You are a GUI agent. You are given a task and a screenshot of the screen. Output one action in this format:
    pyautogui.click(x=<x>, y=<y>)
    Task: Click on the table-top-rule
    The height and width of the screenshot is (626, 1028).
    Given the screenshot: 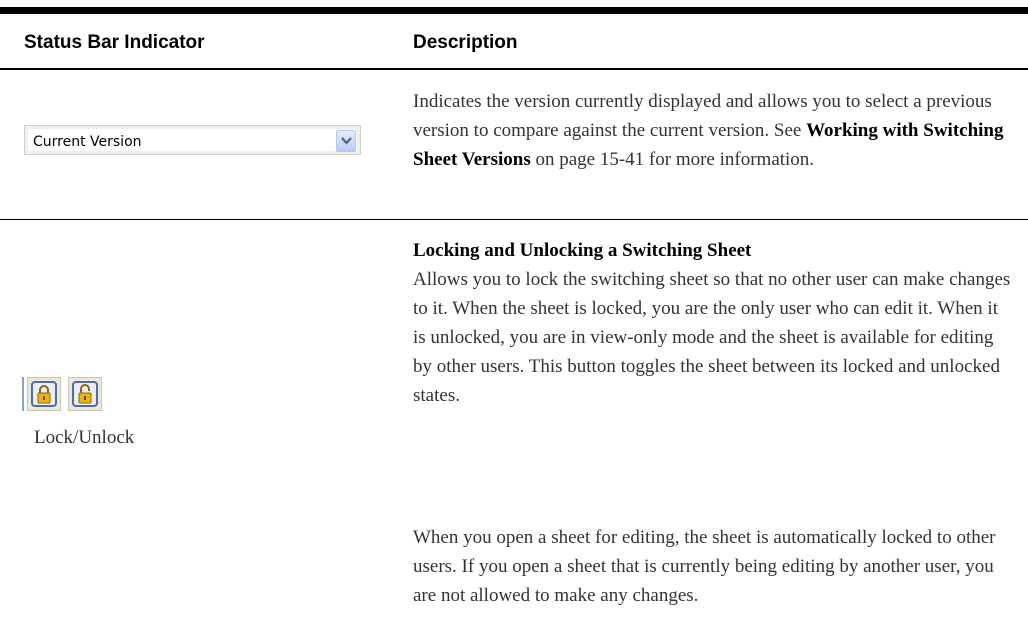 What is the action you would take?
    pyautogui.click(x=514, y=10)
    